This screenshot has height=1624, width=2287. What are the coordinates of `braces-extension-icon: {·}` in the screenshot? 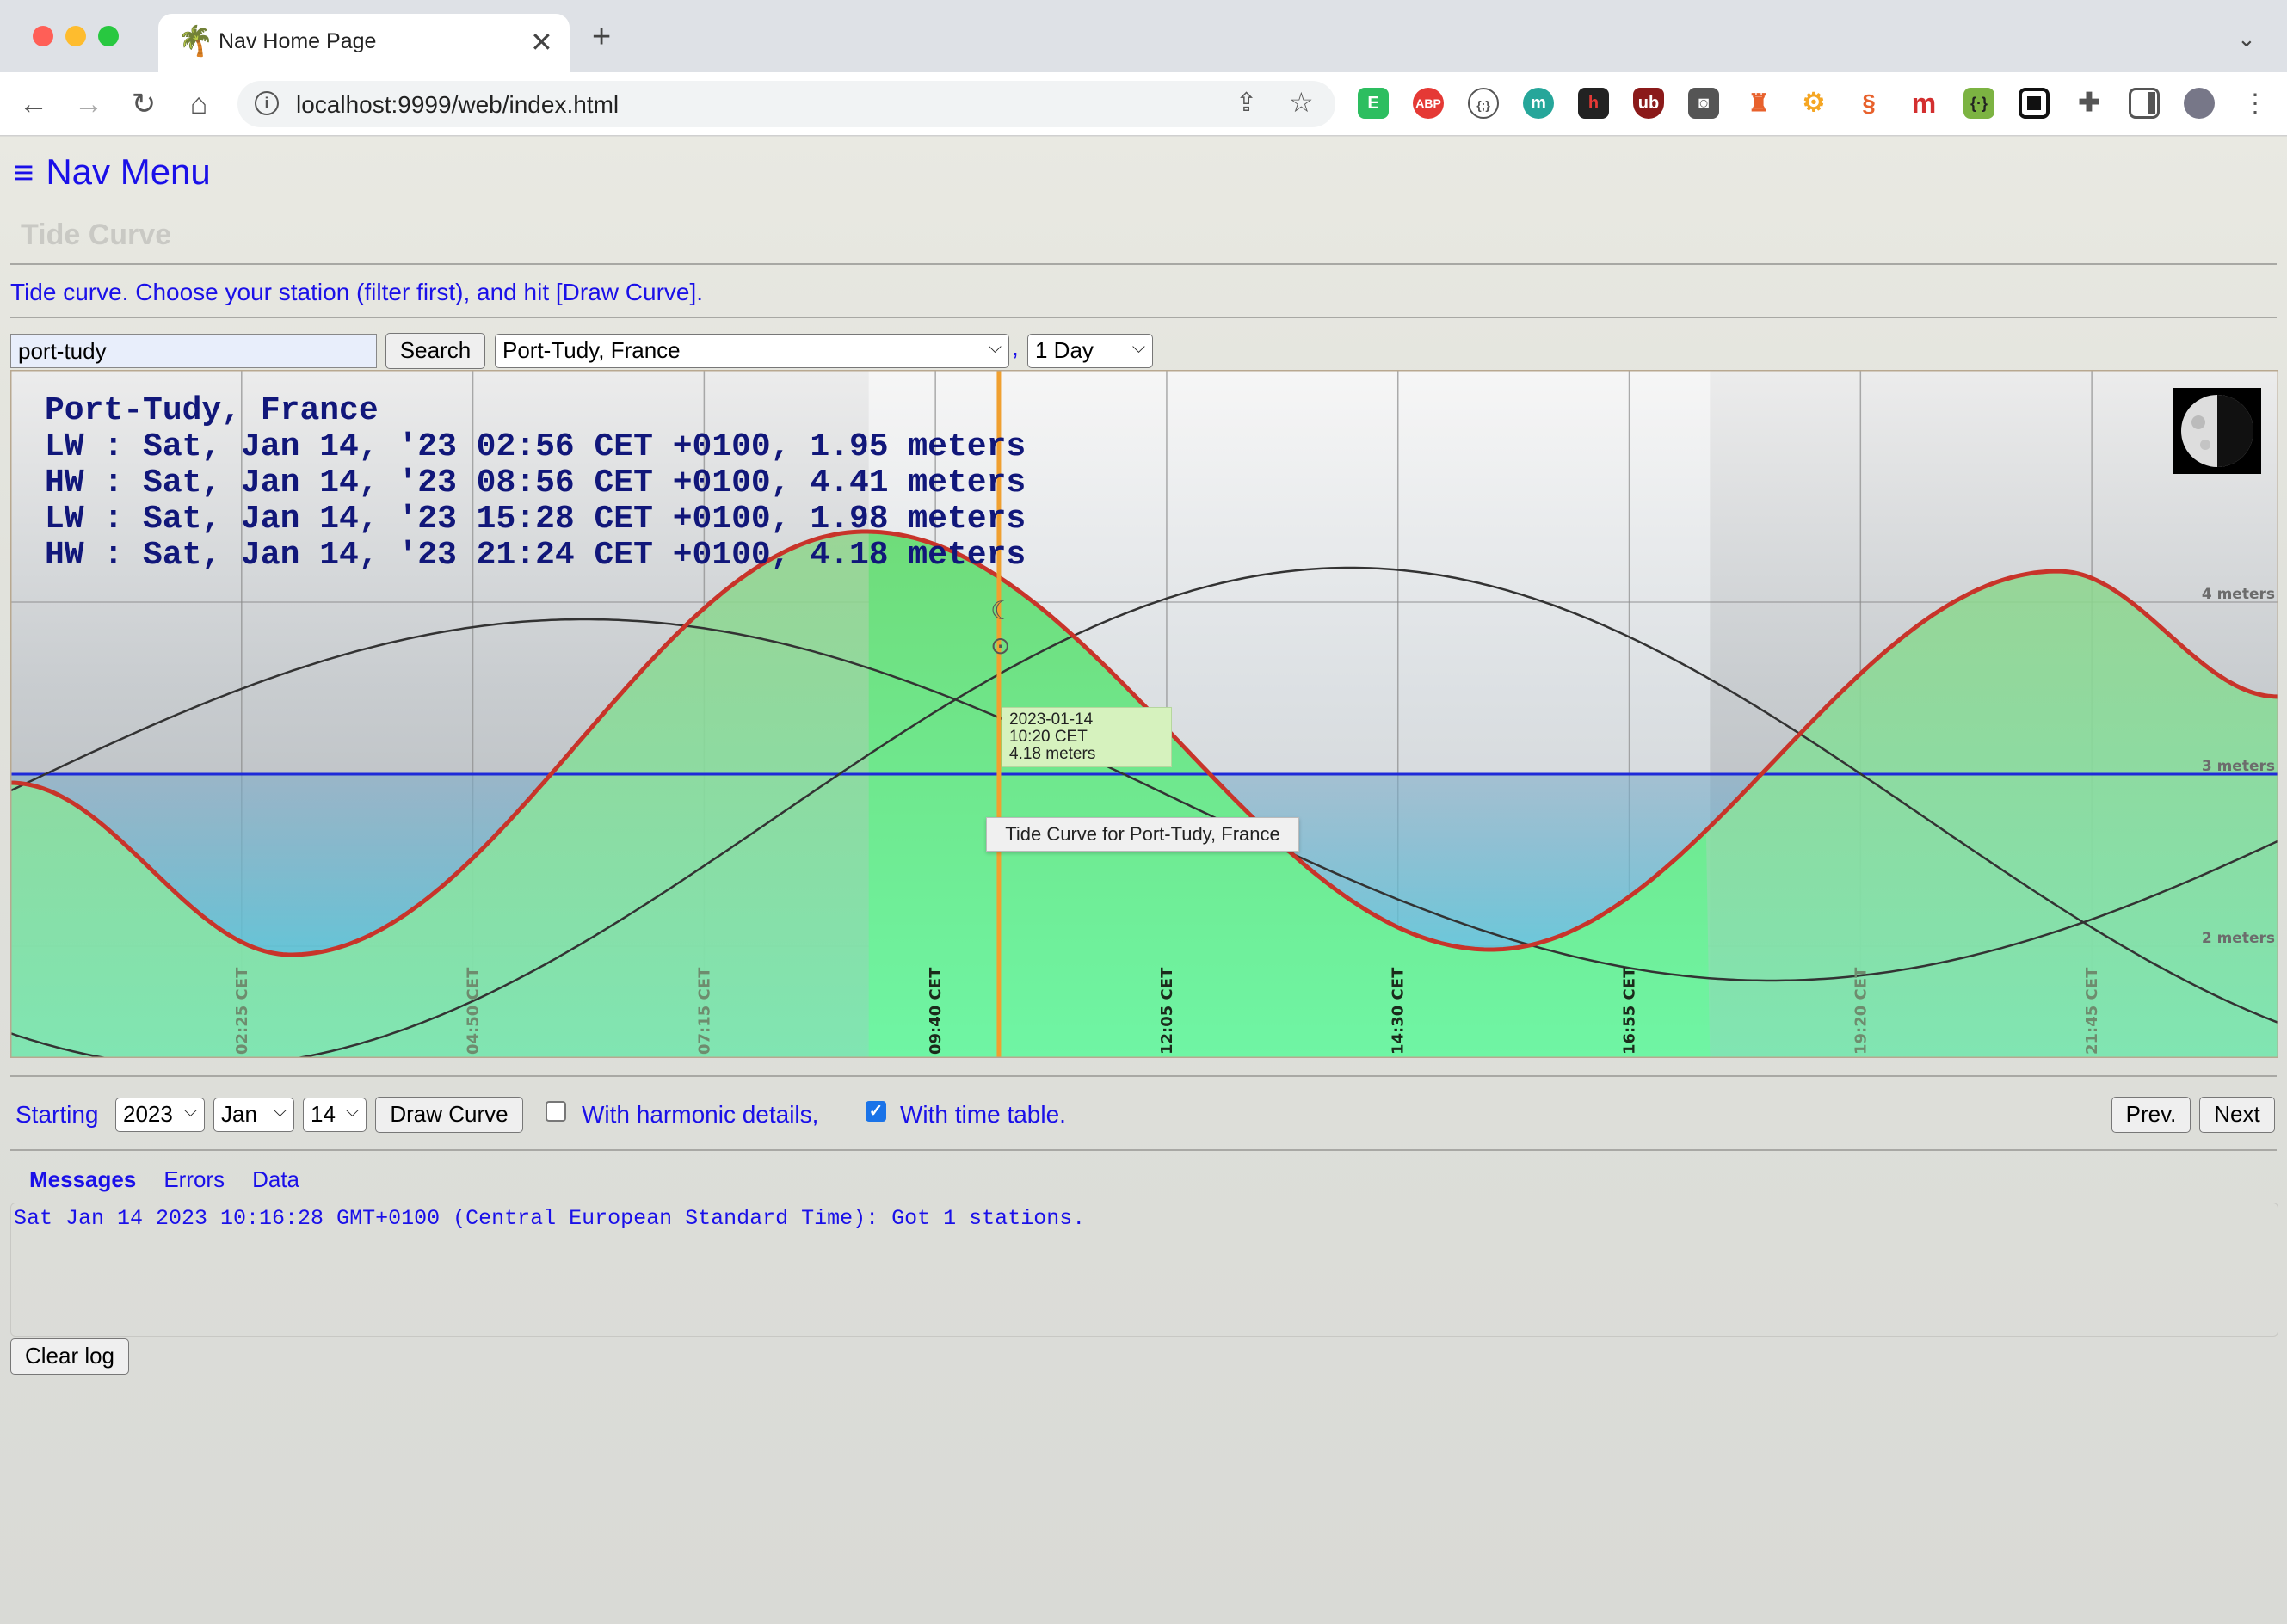 It's located at (1978, 103).